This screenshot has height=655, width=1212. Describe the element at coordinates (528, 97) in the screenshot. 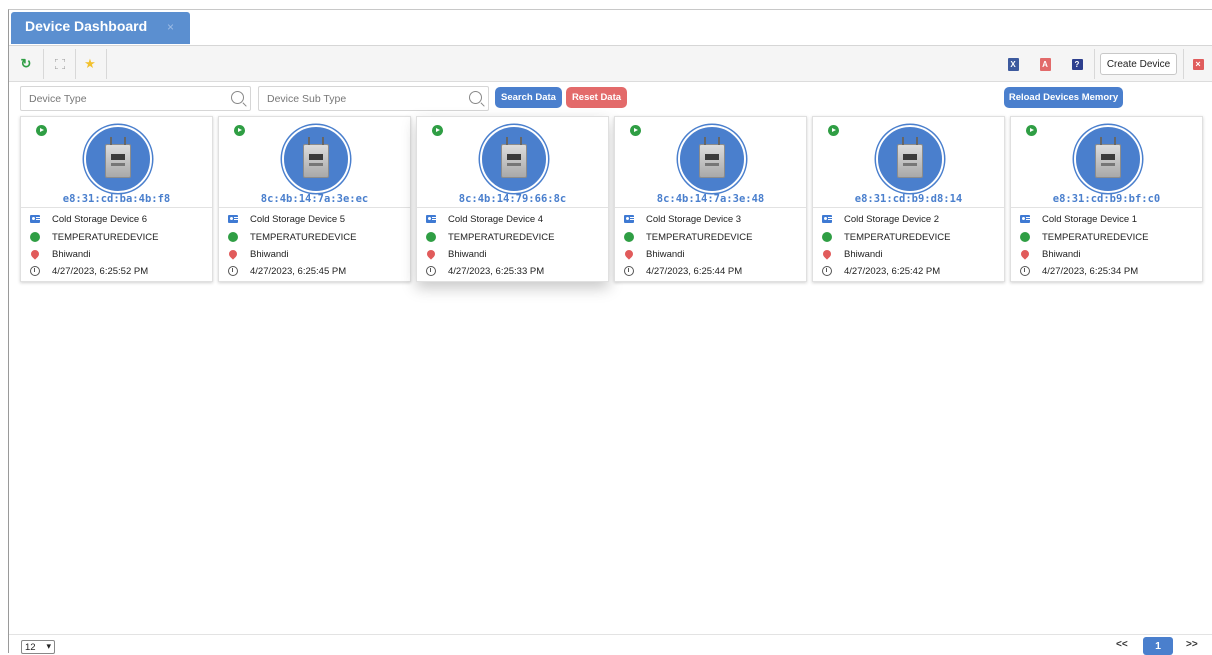

I see `search-data-button: Search Data` at that location.